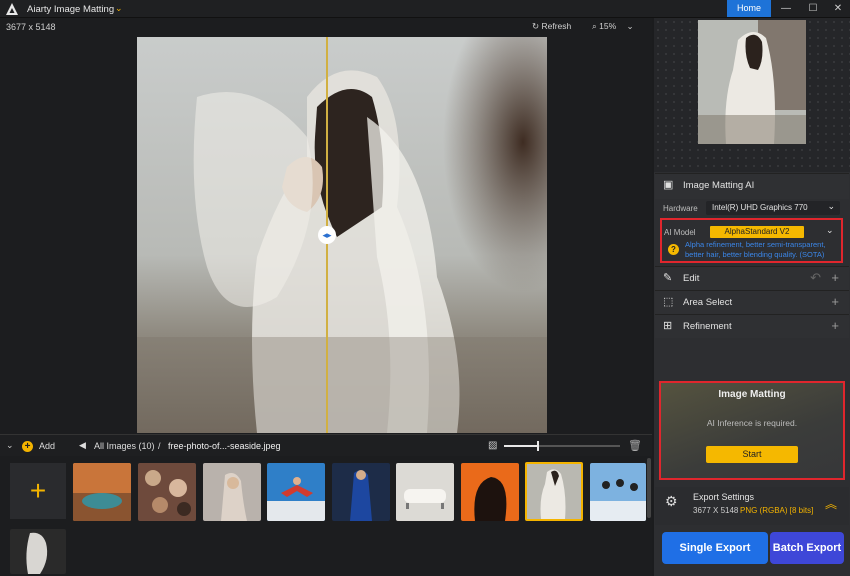 This screenshot has height=576, width=850. Describe the element at coordinates (668, 302) in the screenshot. I see `area-select-icon: ⬚` at that location.